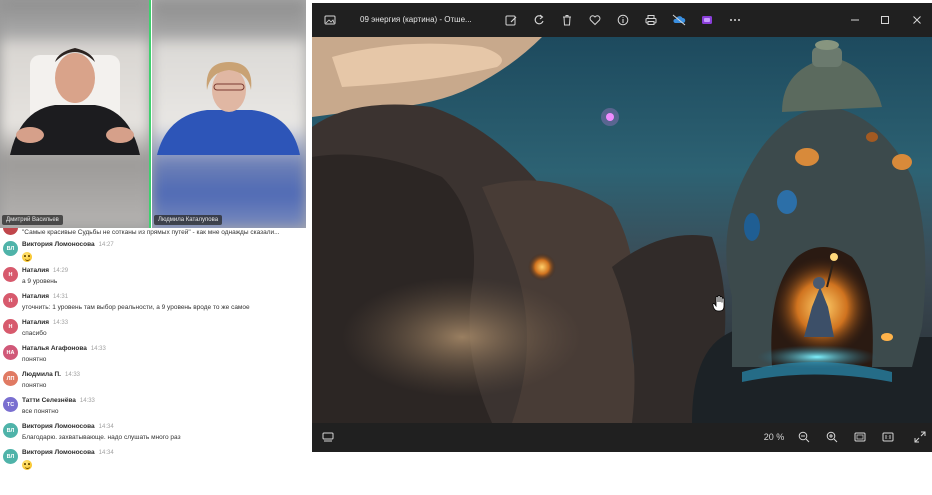  Describe the element at coordinates (10, 378) in the screenshot. I see `avatar: ЛП` at that location.